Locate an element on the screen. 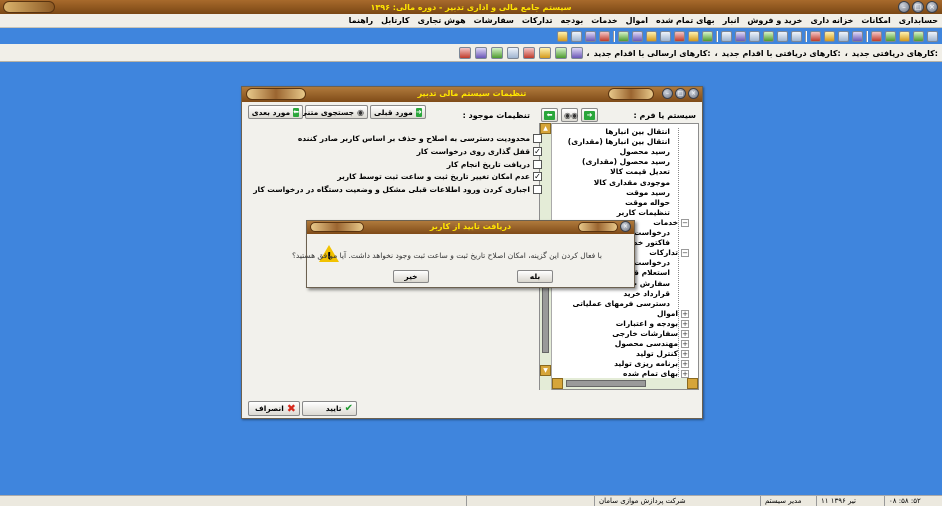 Image resolution: width=942 pixels, height=506 pixels. sent-action-label: کارهای ارسالی با اقدام جدید: is located at coordinates (652, 53).